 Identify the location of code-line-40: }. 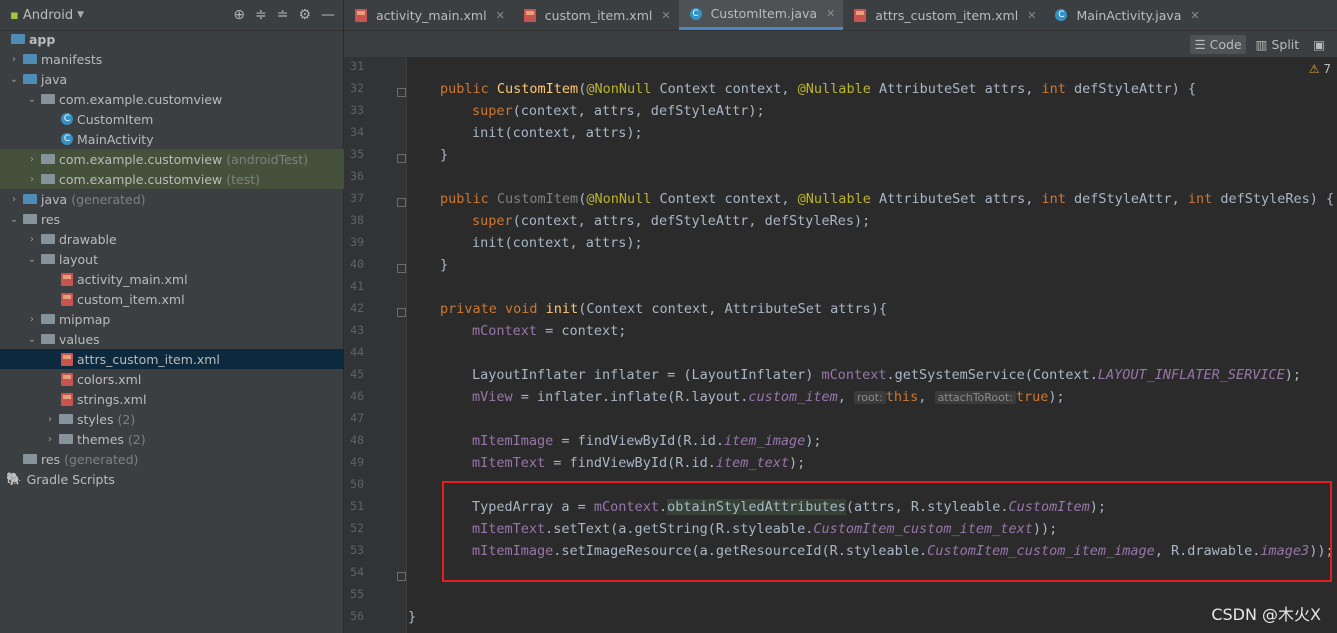
(444, 265).